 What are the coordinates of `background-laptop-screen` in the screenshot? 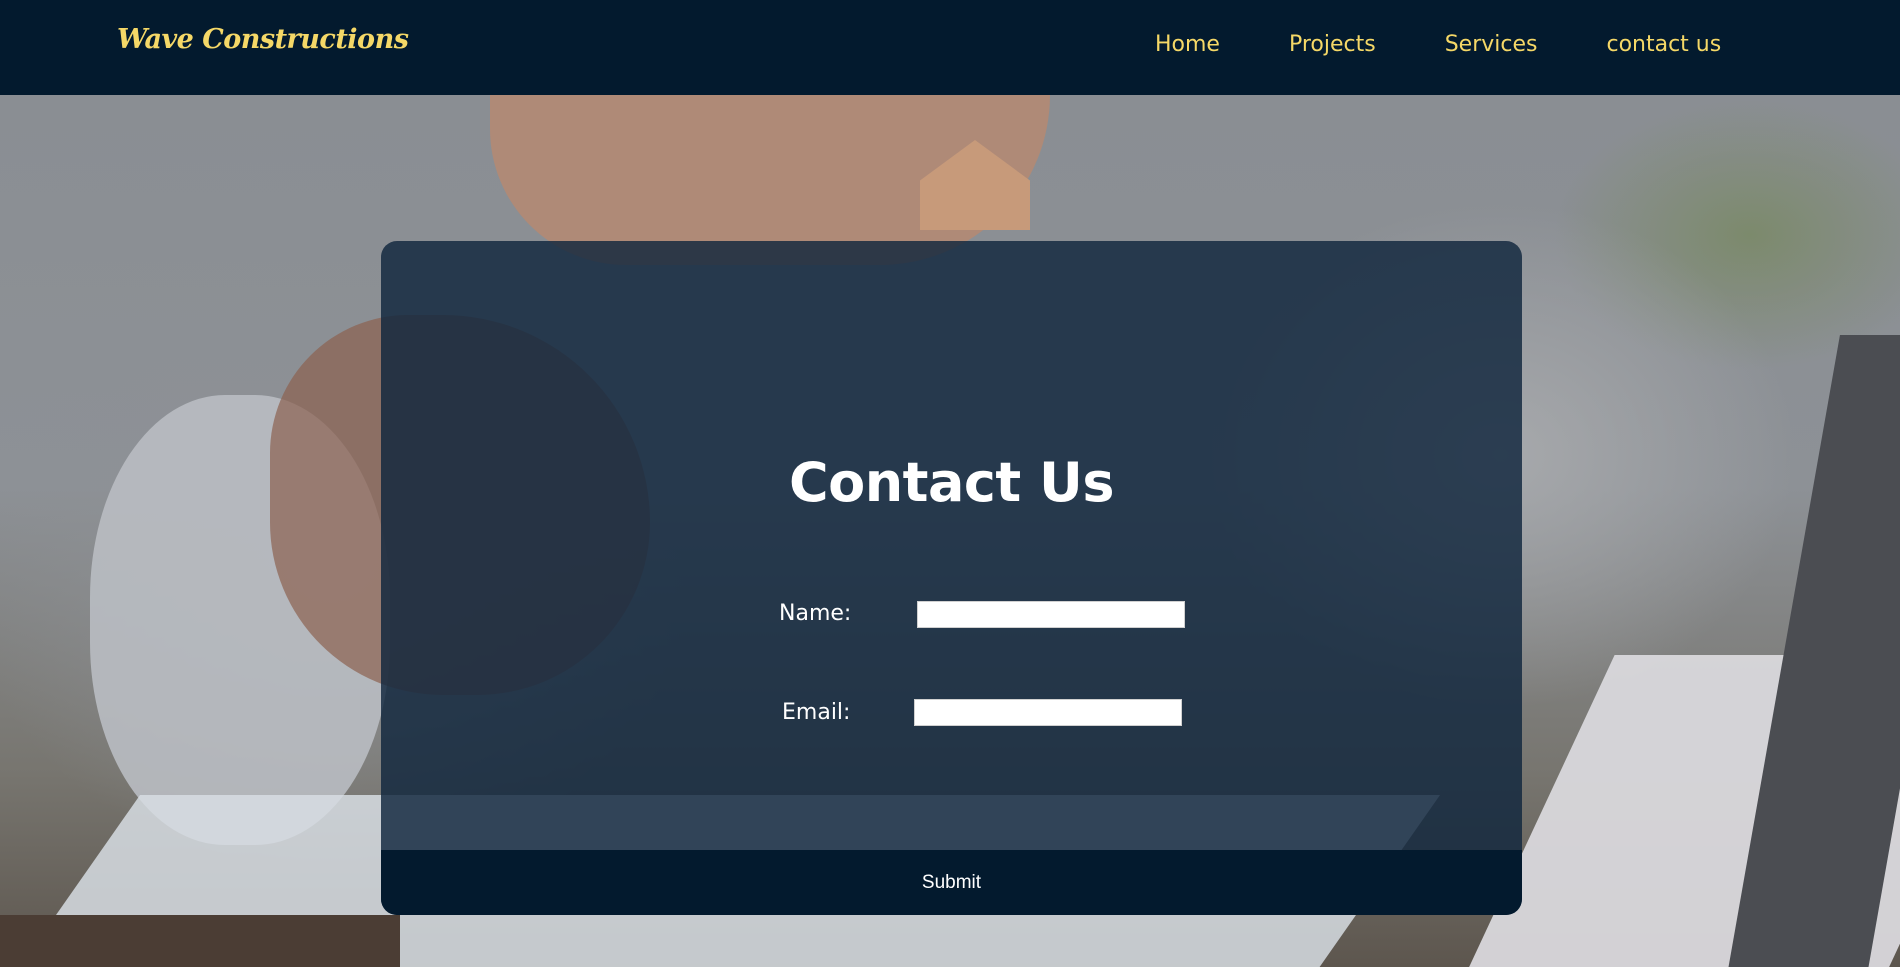 It's located at (1810, 651).